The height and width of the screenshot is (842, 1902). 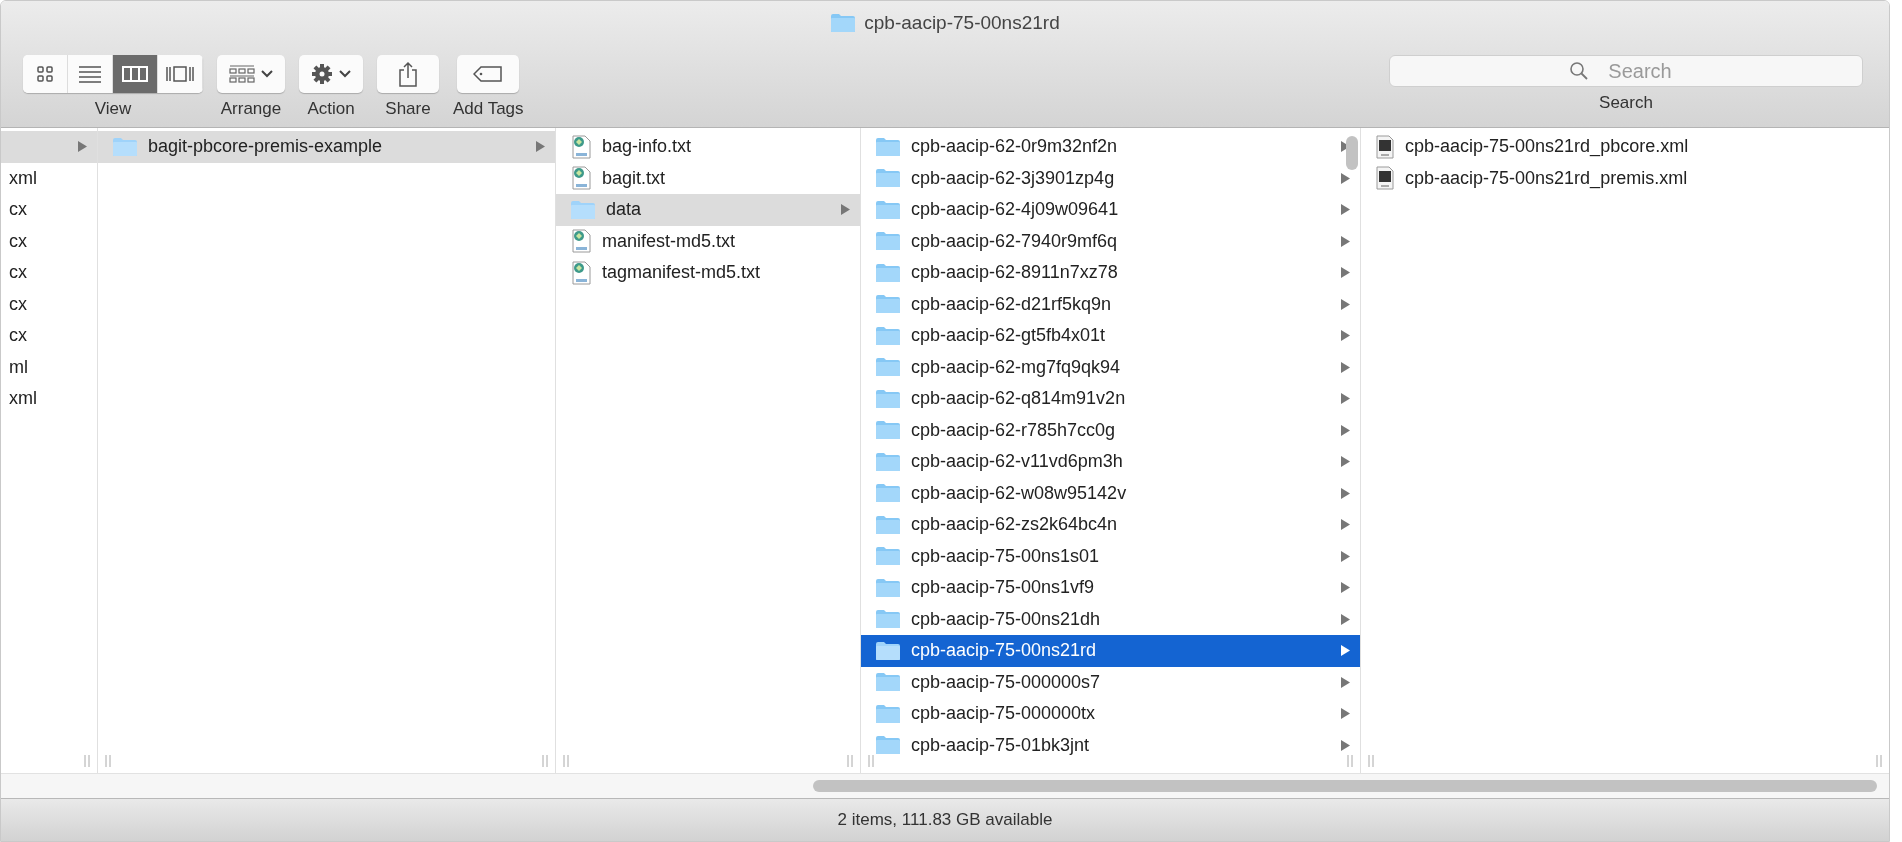 I want to click on share-button, so click(x=408, y=74).